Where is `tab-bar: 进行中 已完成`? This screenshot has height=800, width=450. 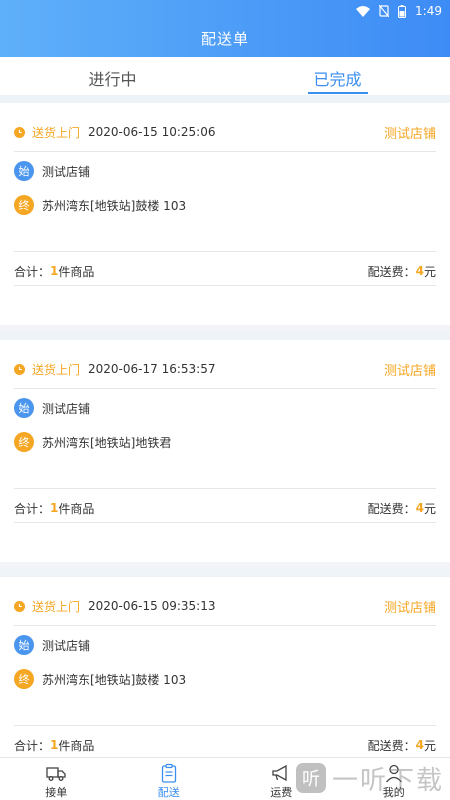
tab-bar: 进行中 已完成 is located at coordinates (225, 76).